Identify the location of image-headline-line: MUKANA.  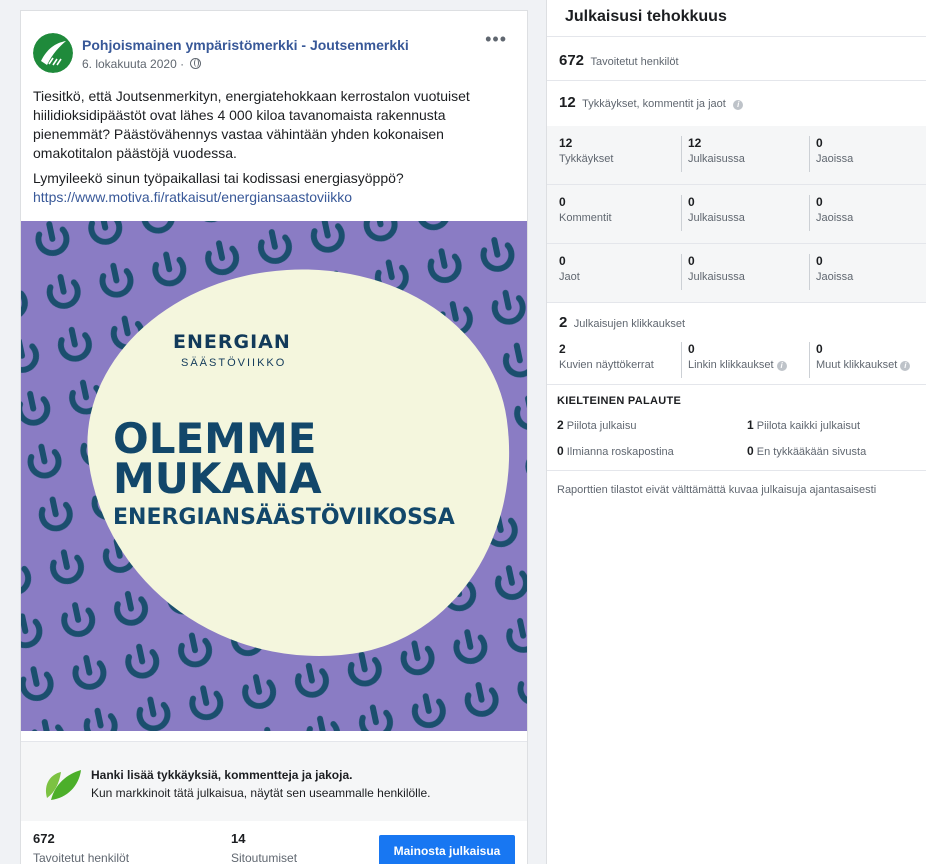
(217, 478).